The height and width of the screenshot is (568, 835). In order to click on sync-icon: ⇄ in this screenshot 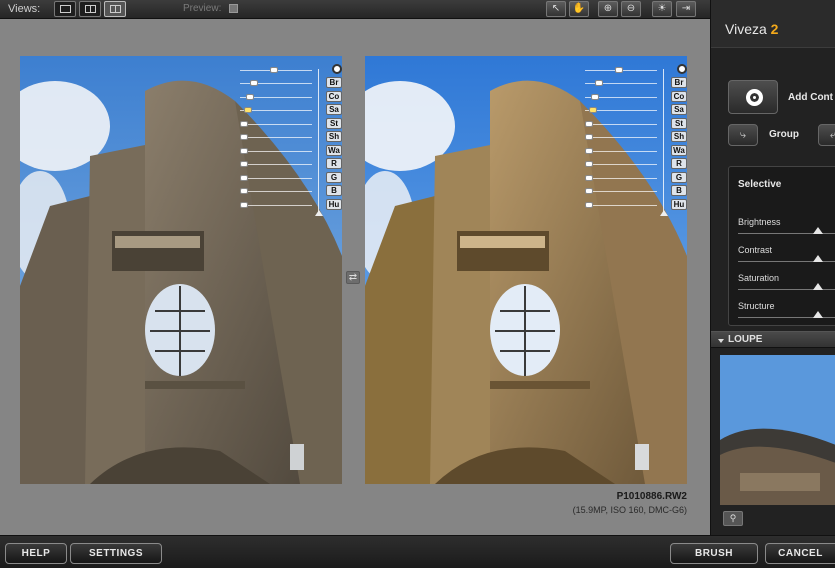, I will do `click(353, 277)`.